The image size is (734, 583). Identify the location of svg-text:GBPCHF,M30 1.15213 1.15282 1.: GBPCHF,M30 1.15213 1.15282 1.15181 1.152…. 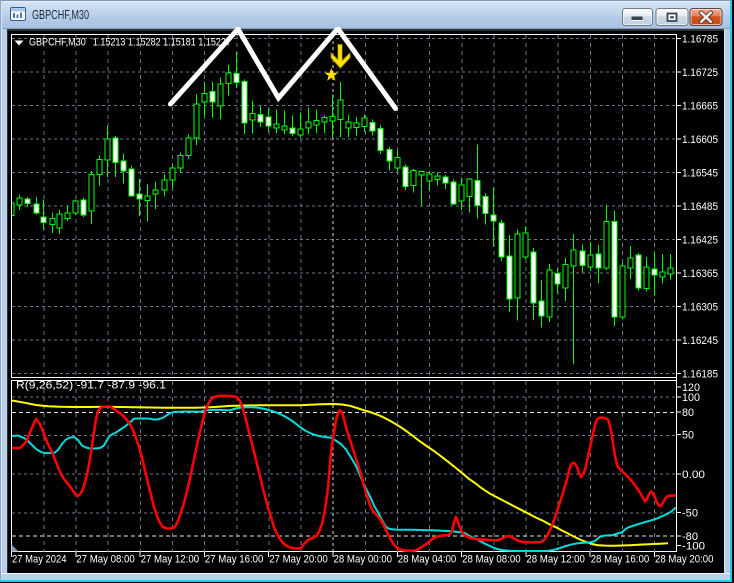
(130, 43).